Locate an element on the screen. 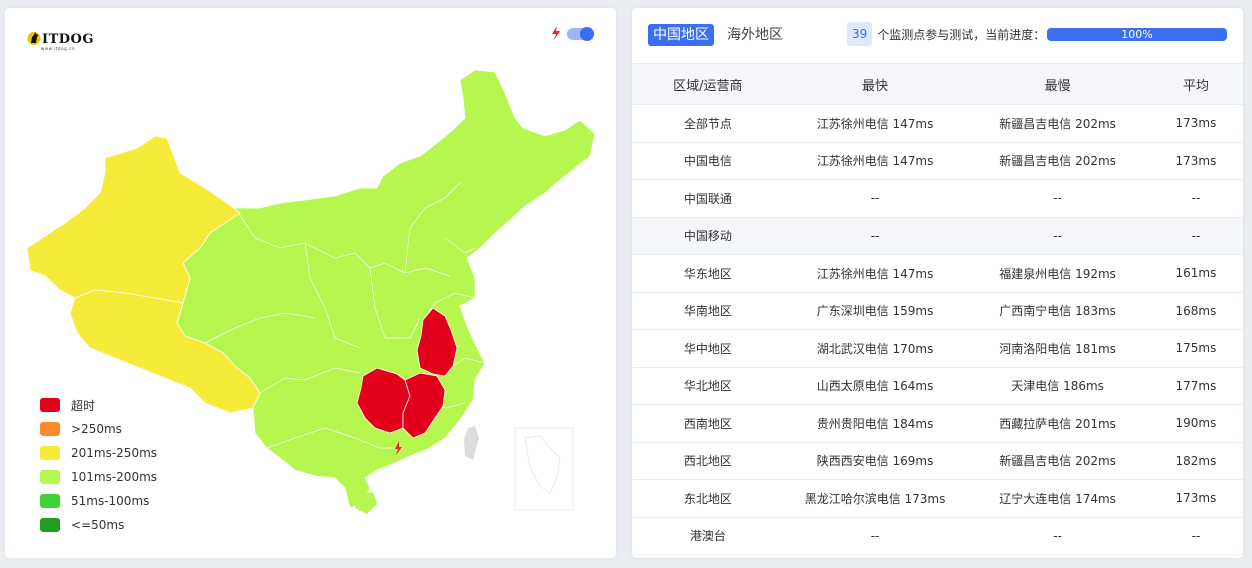  cell-region: 华北地区 is located at coordinates (708, 386).